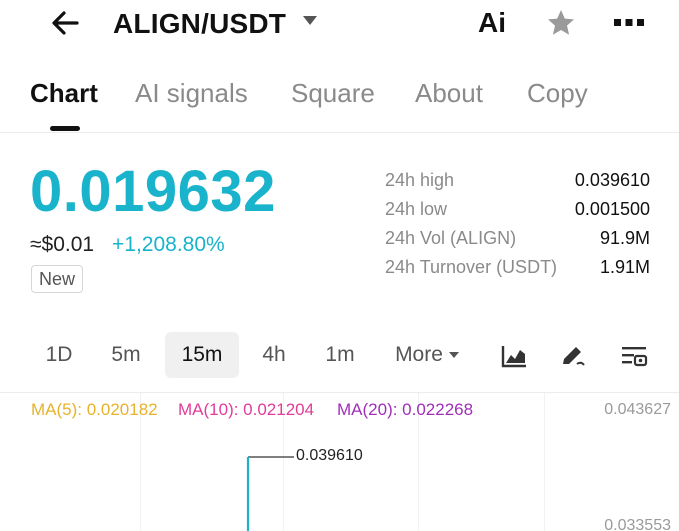 The height and width of the screenshot is (531, 679). Describe the element at coordinates (451, 238) in the screenshot. I see `stat-label: 24h Vol (ALIGN)` at that location.